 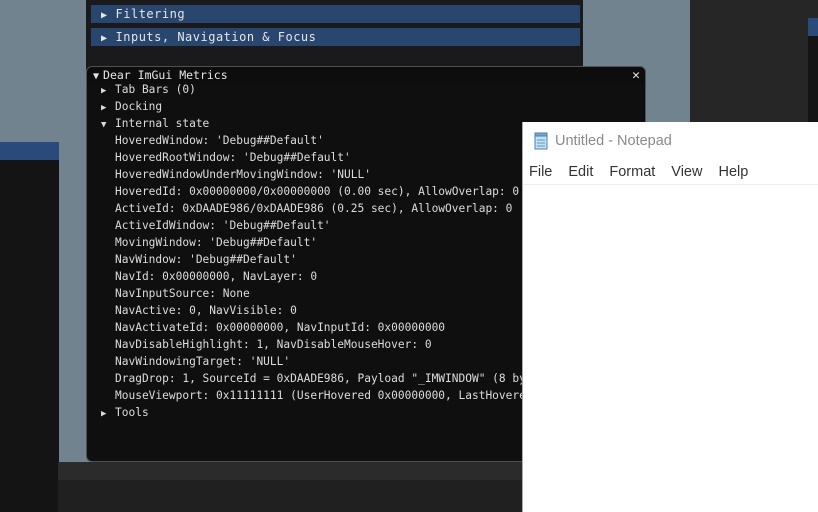 I want to click on tree-label: Tab Bars (0), so click(x=155, y=89).